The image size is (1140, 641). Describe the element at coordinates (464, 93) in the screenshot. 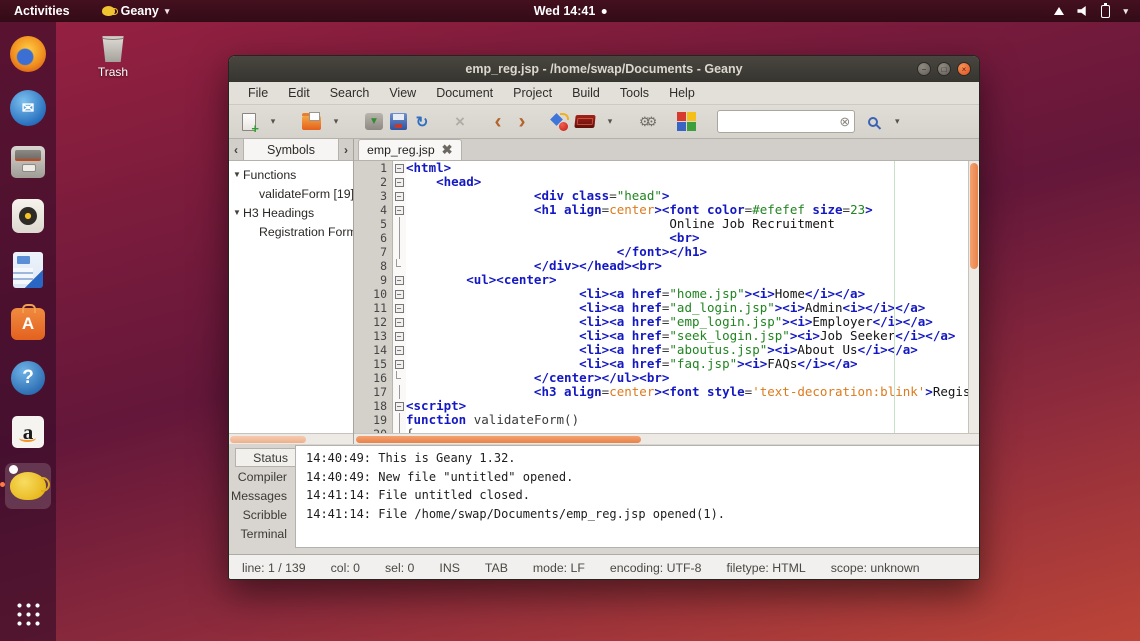

I see `menu-document: Document` at that location.